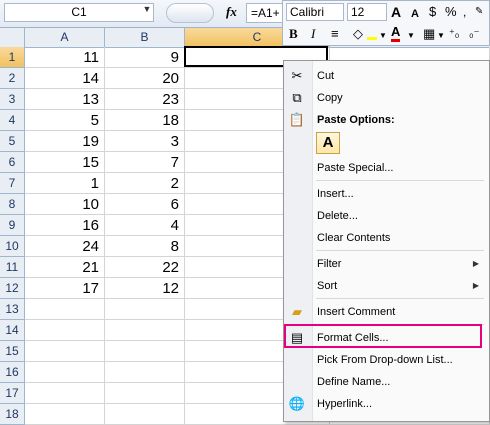  I want to click on cell-a-8: 10, so click(65, 204).